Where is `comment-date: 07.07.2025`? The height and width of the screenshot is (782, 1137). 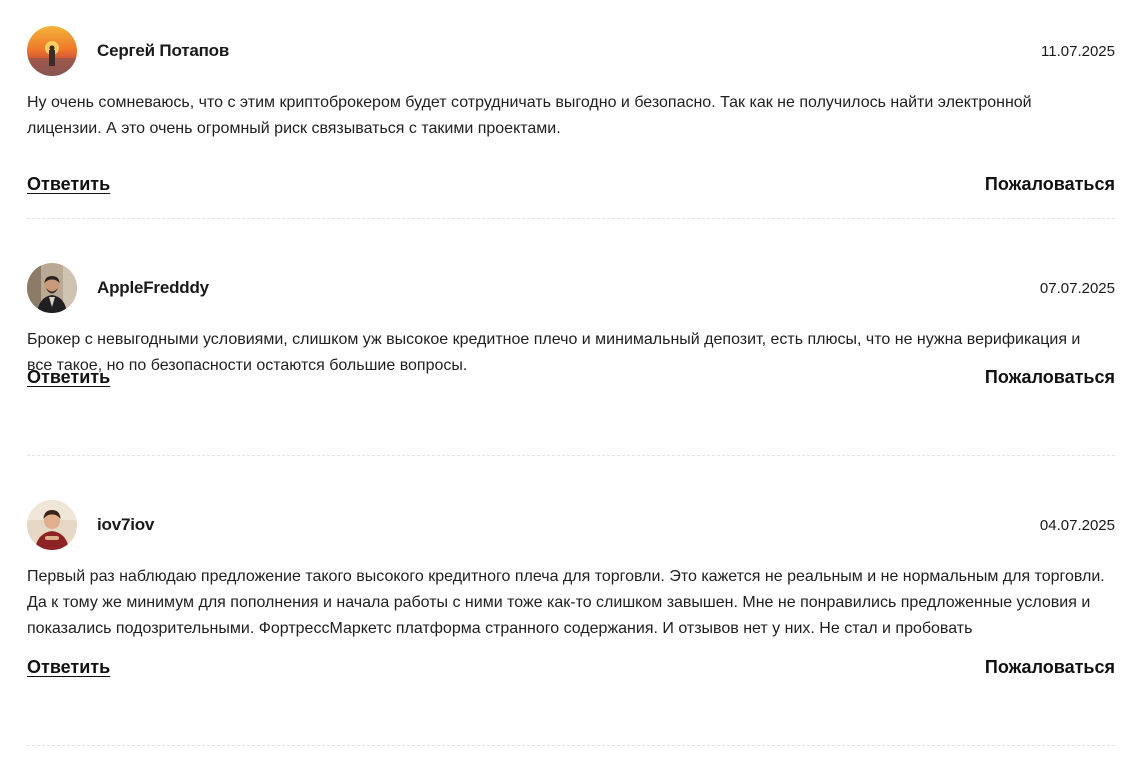
comment-date: 07.07.2025 is located at coordinates (1077, 288).